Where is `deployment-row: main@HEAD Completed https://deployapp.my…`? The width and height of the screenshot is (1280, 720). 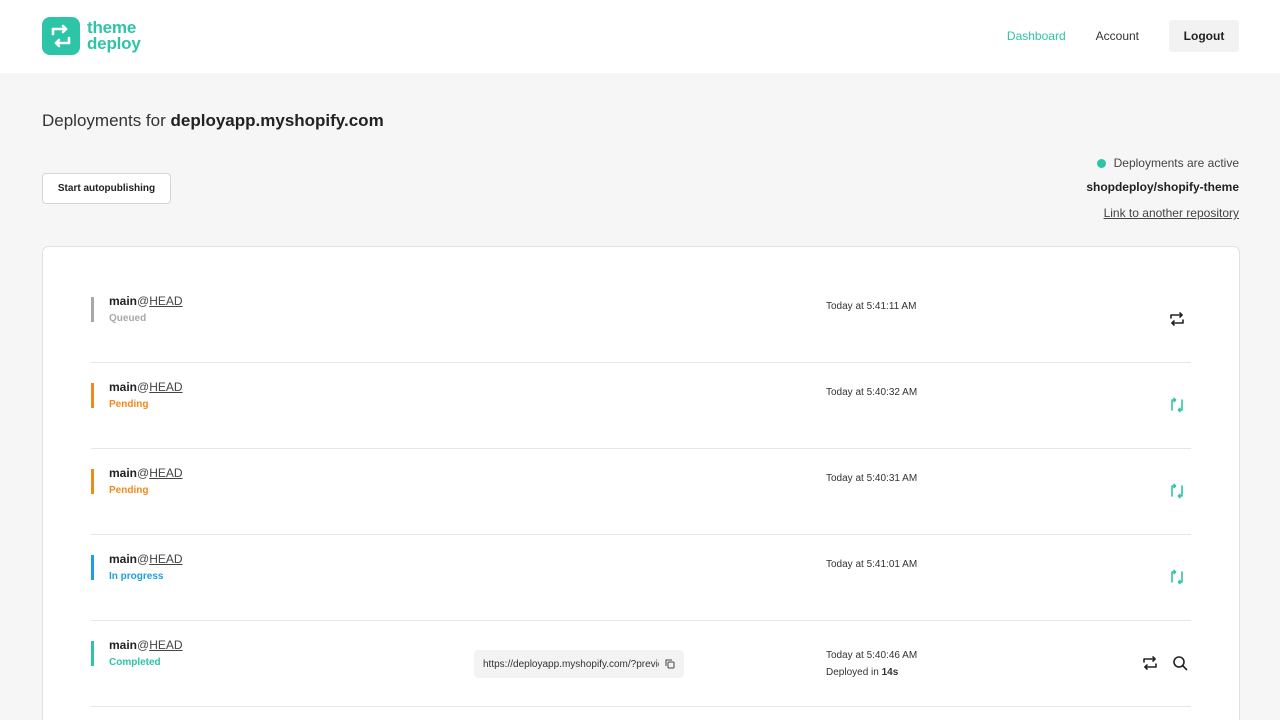 deployment-row: main@HEAD Completed https://deployapp.my… is located at coordinates (641, 664).